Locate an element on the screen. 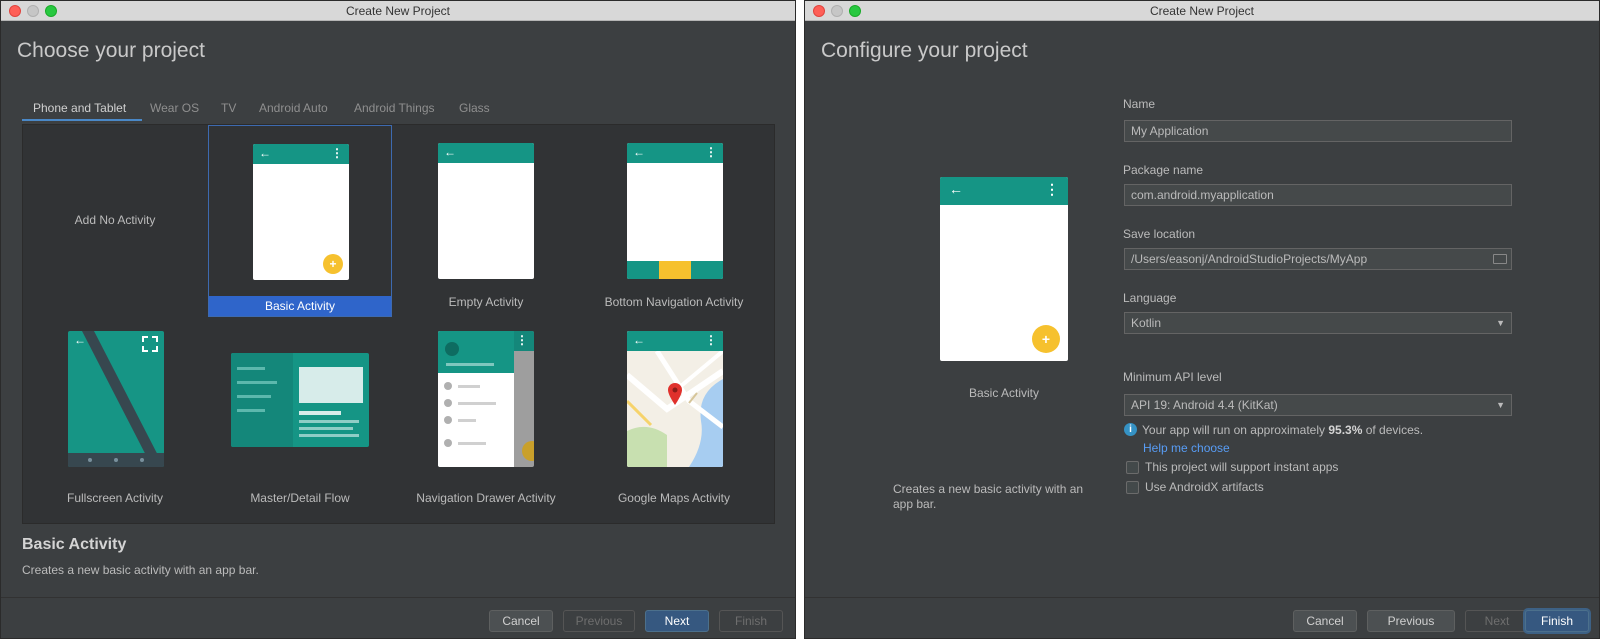 This screenshot has height=639, width=1600. template-add-no-activity: Add No Activity is located at coordinates (115, 220).